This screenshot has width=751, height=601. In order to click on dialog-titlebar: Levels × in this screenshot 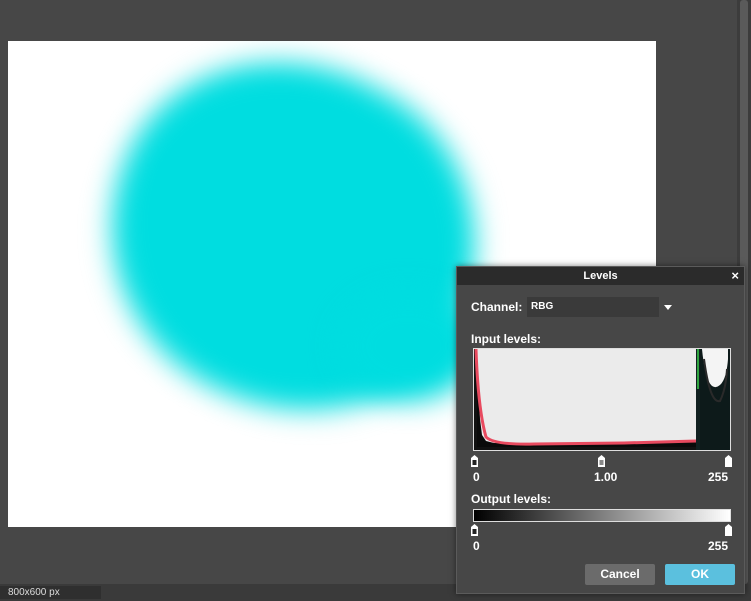, I will do `click(600, 276)`.